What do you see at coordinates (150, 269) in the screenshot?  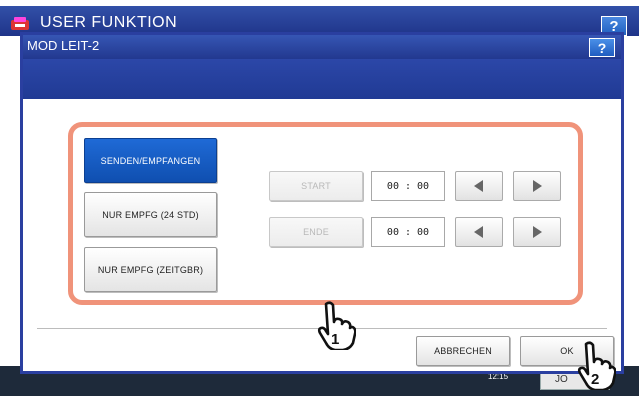 I see `mode-receive-timed-button: NUR EMPFG (ZEITGBR)` at bounding box center [150, 269].